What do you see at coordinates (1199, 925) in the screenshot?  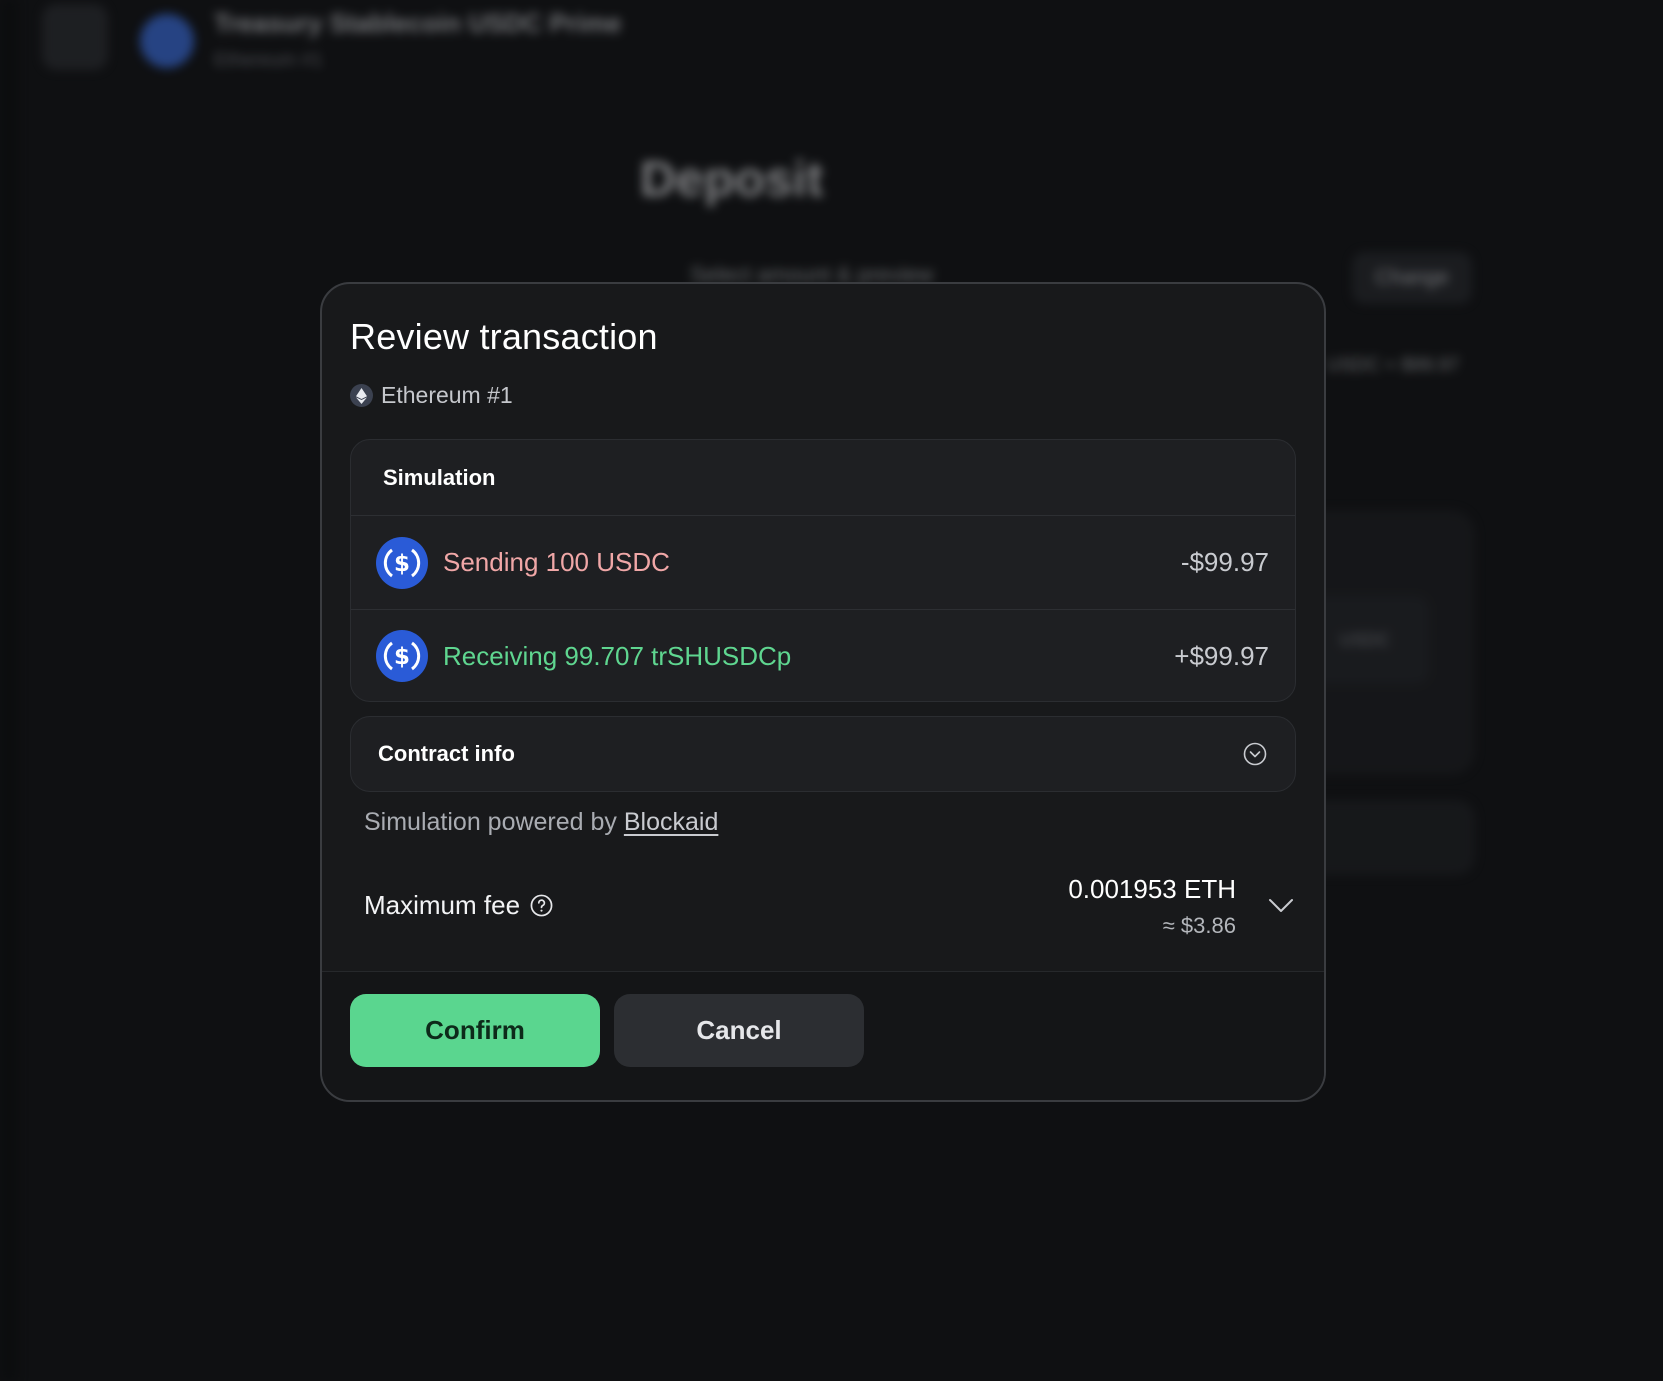 I see `max-fee-usd: ≈ $3.86` at bounding box center [1199, 925].